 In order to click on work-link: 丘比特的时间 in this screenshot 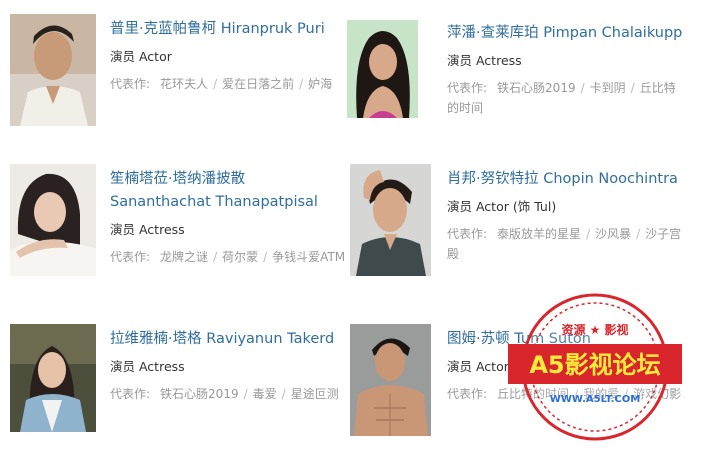, I will do `click(533, 394)`.